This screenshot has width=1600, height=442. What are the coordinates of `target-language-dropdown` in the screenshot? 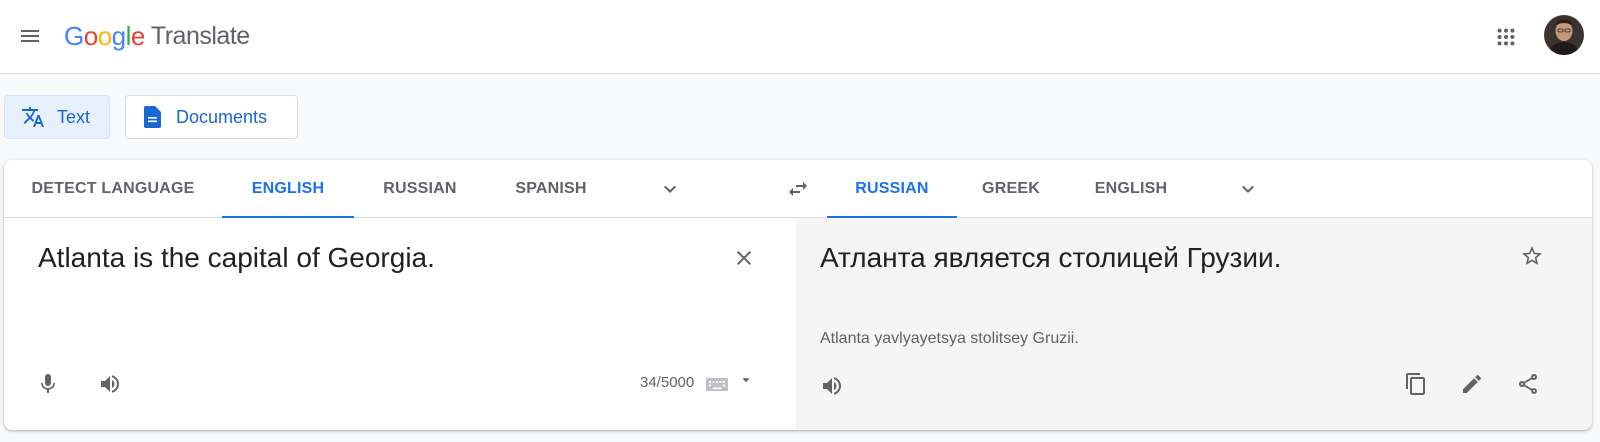 It's located at (1248, 189).